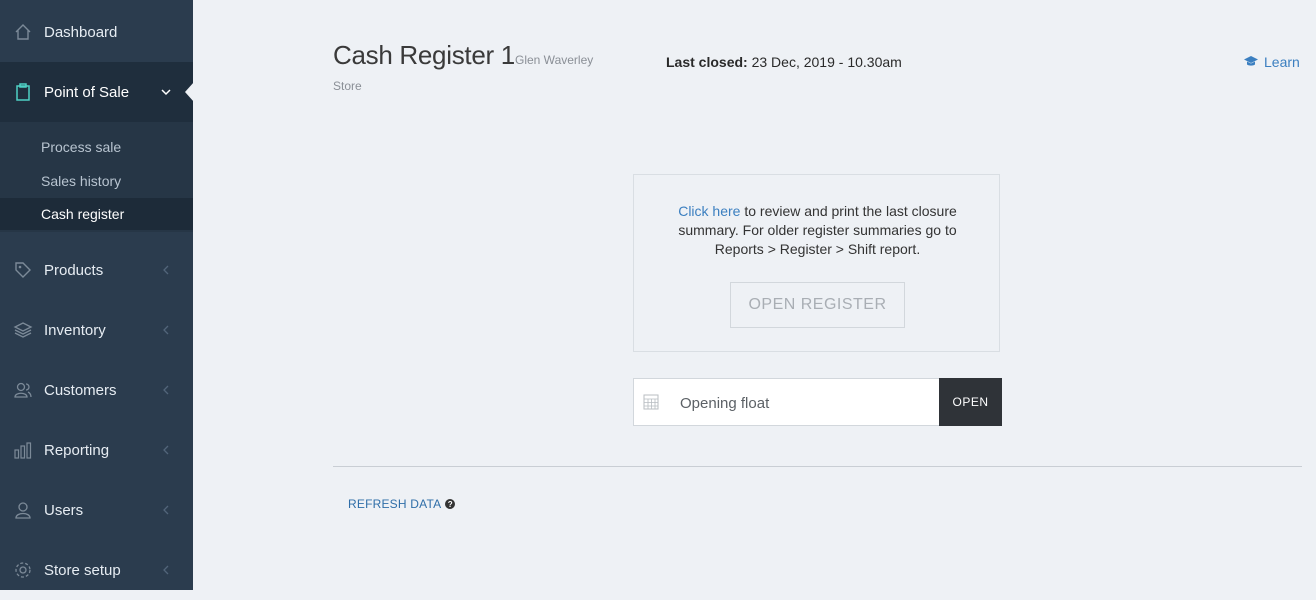 This screenshot has height=600, width=1316. What do you see at coordinates (809, 403) in the screenshot?
I see `opening-float-input` at bounding box center [809, 403].